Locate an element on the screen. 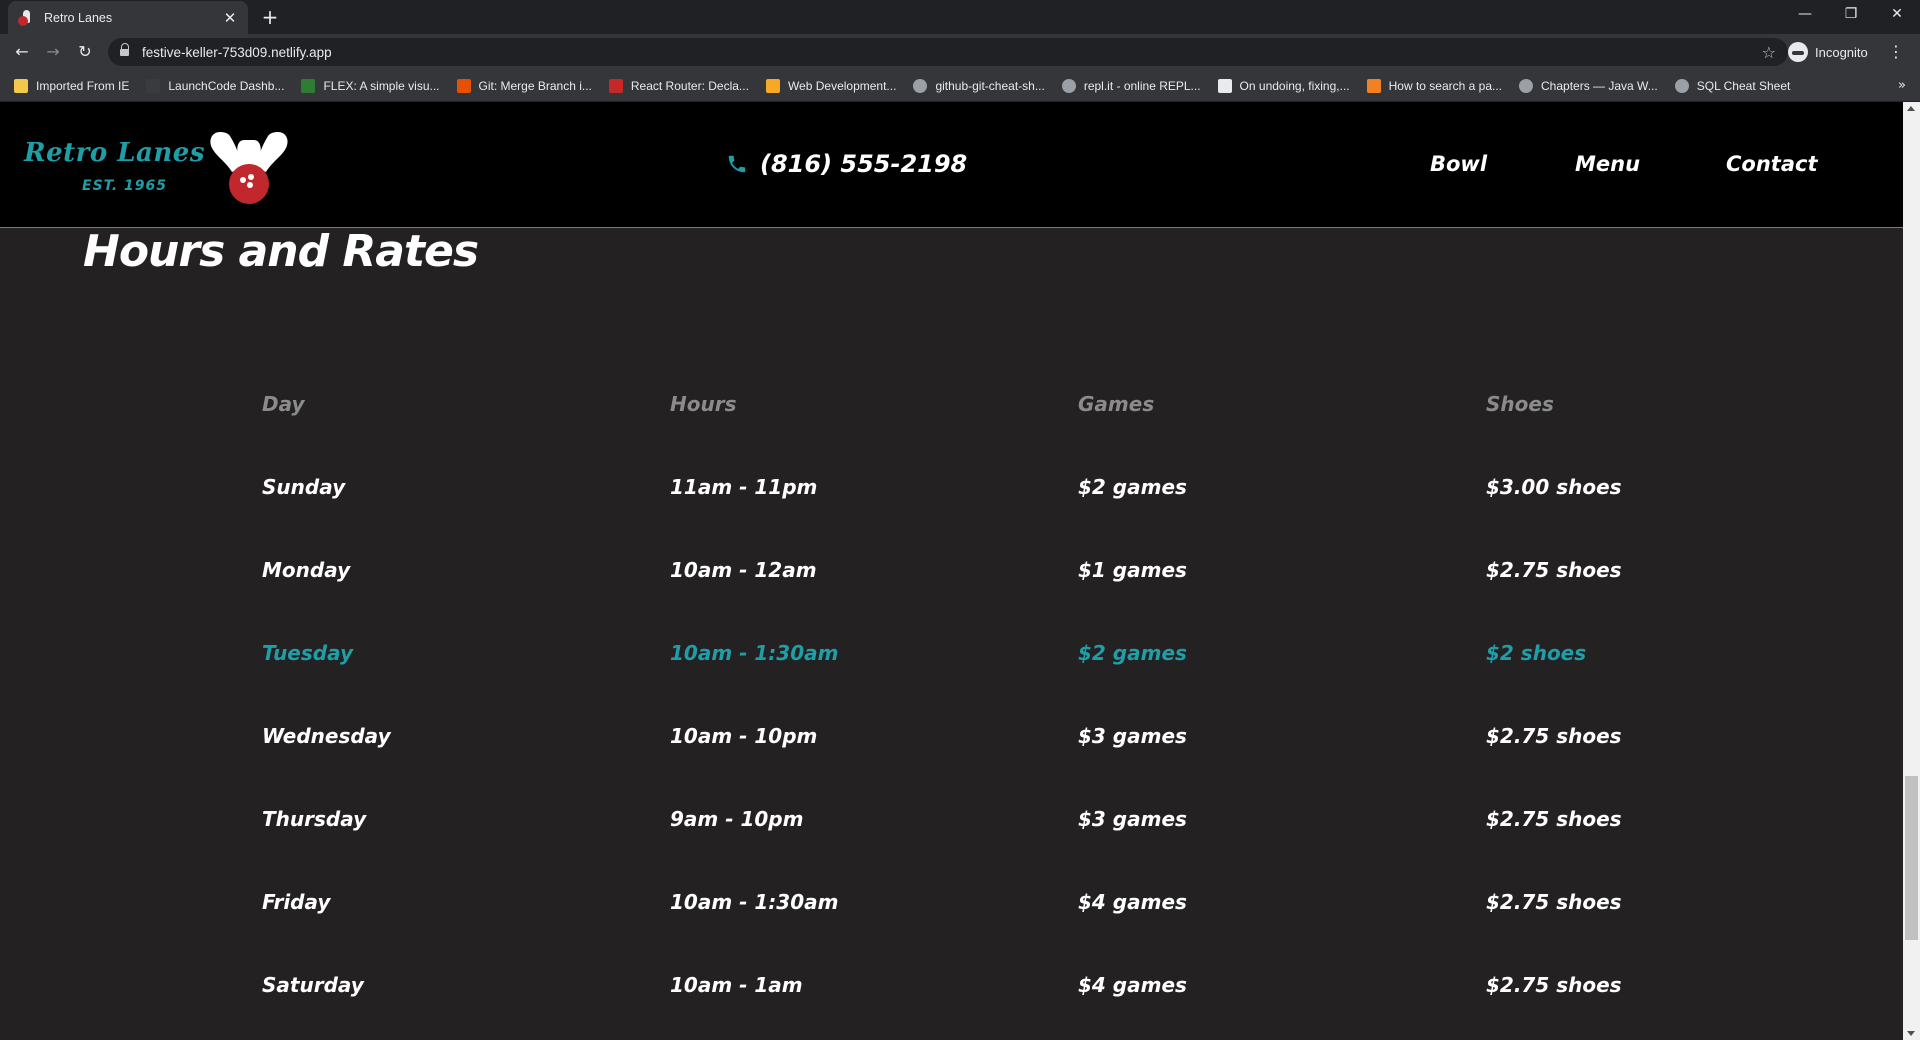  bookmark-item: SQL Cheat Sheet is located at coordinates (1732, 85).